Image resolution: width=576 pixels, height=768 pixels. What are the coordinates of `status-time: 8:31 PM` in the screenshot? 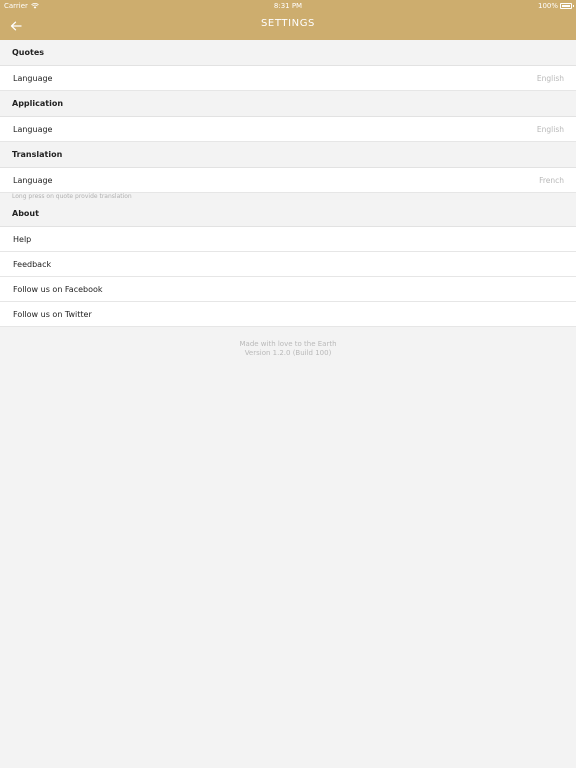 It's located at (288, 6).